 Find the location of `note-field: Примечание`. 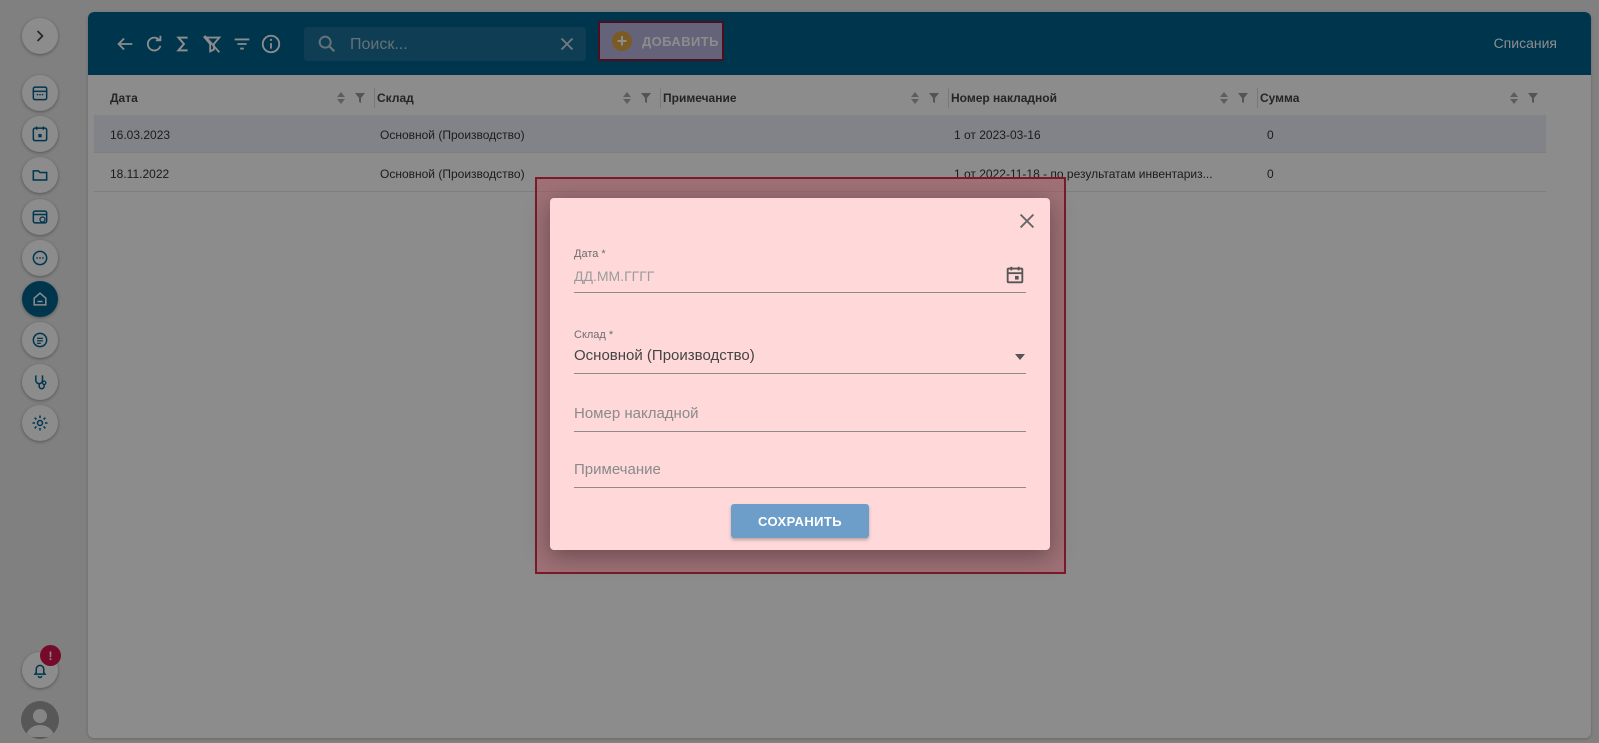

note-field: Примечание is located at coordinates (800, 474).